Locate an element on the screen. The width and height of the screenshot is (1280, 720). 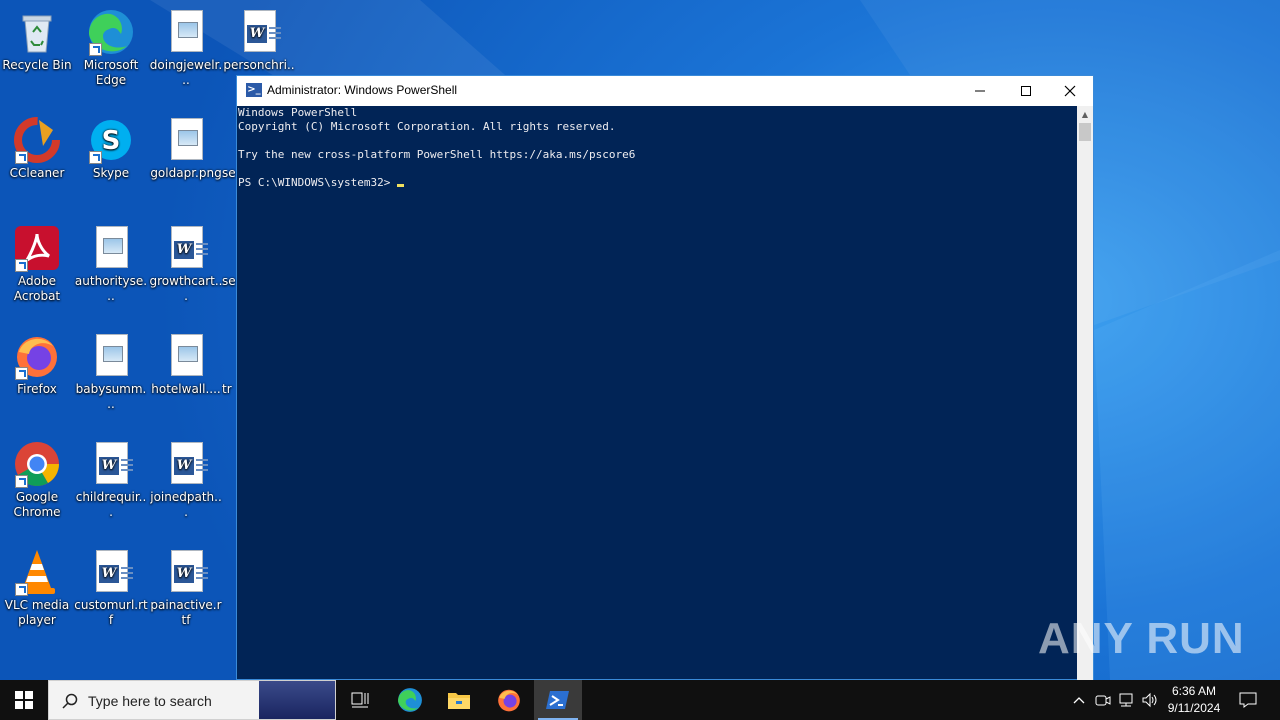
console-line: Windows PowerShell is located at coordinates (298, 112).